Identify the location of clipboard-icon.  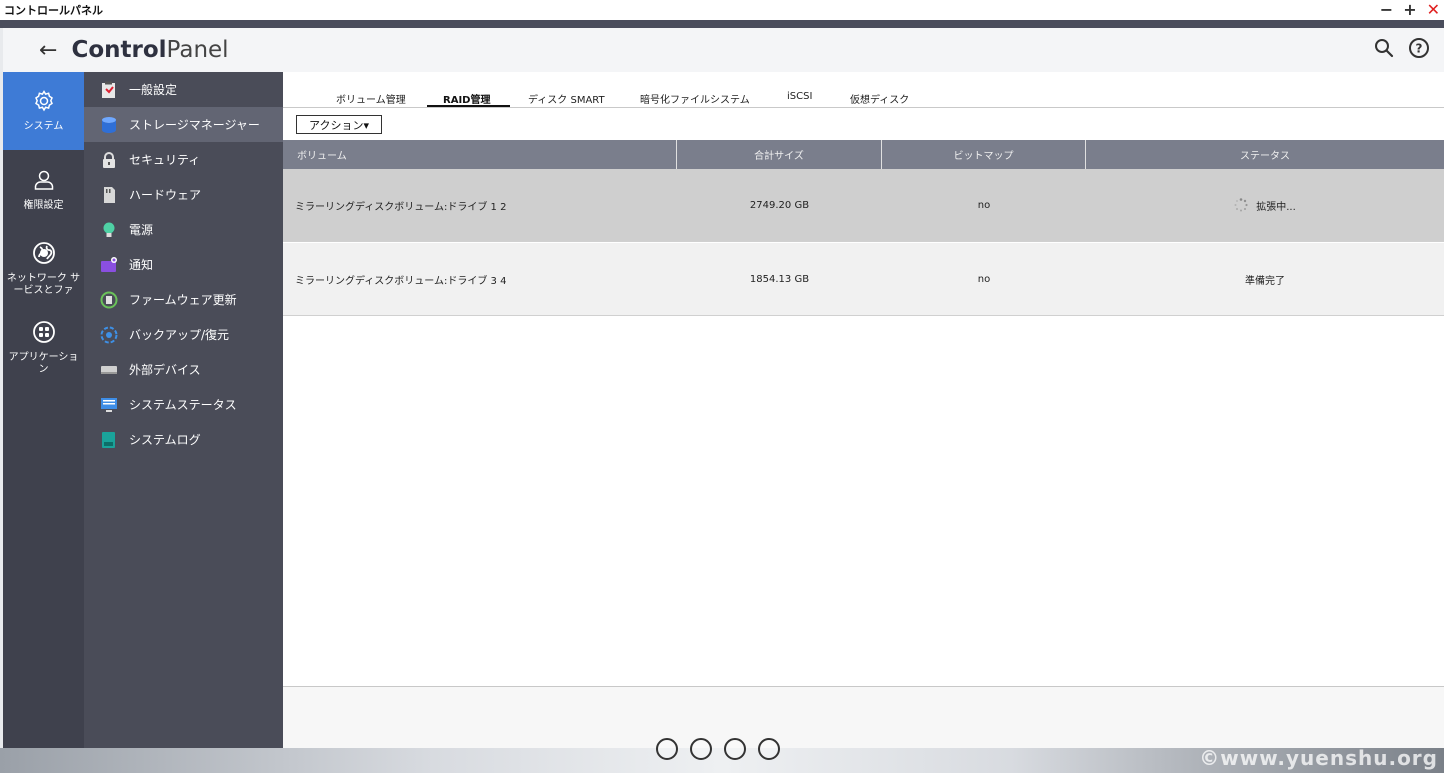
(109, 90).